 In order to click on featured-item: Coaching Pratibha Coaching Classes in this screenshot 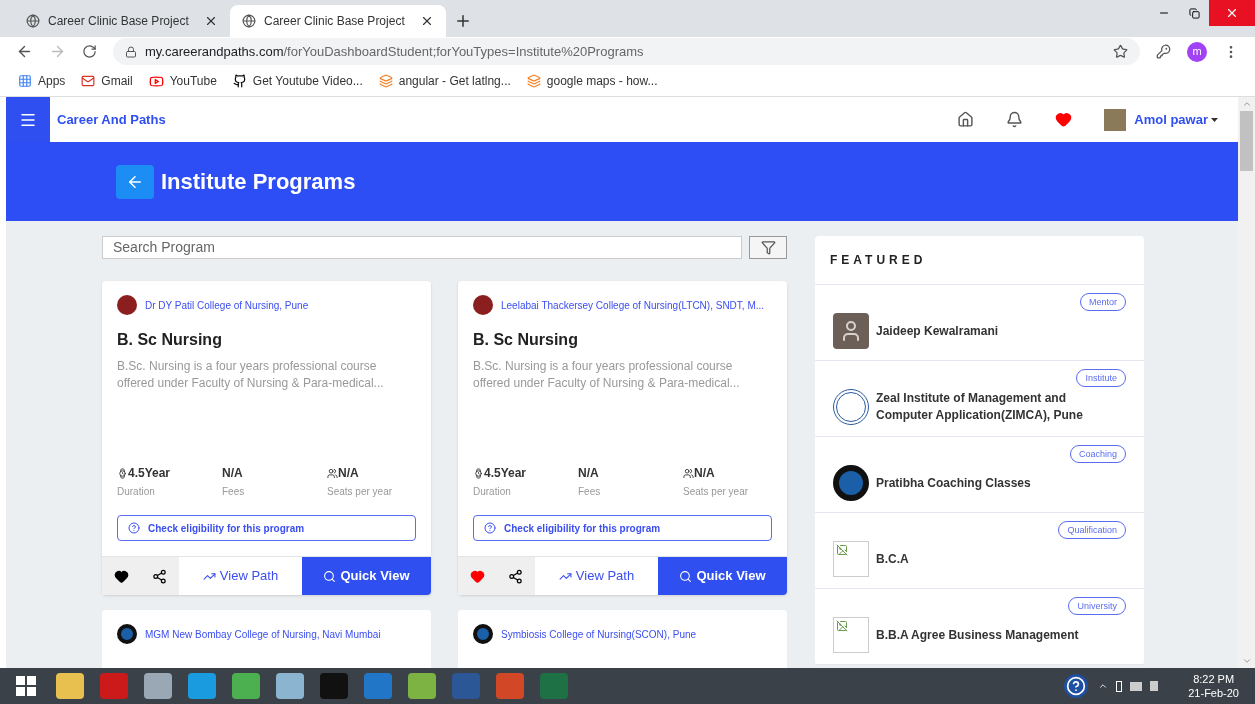, I will do `click(979, 475)`.